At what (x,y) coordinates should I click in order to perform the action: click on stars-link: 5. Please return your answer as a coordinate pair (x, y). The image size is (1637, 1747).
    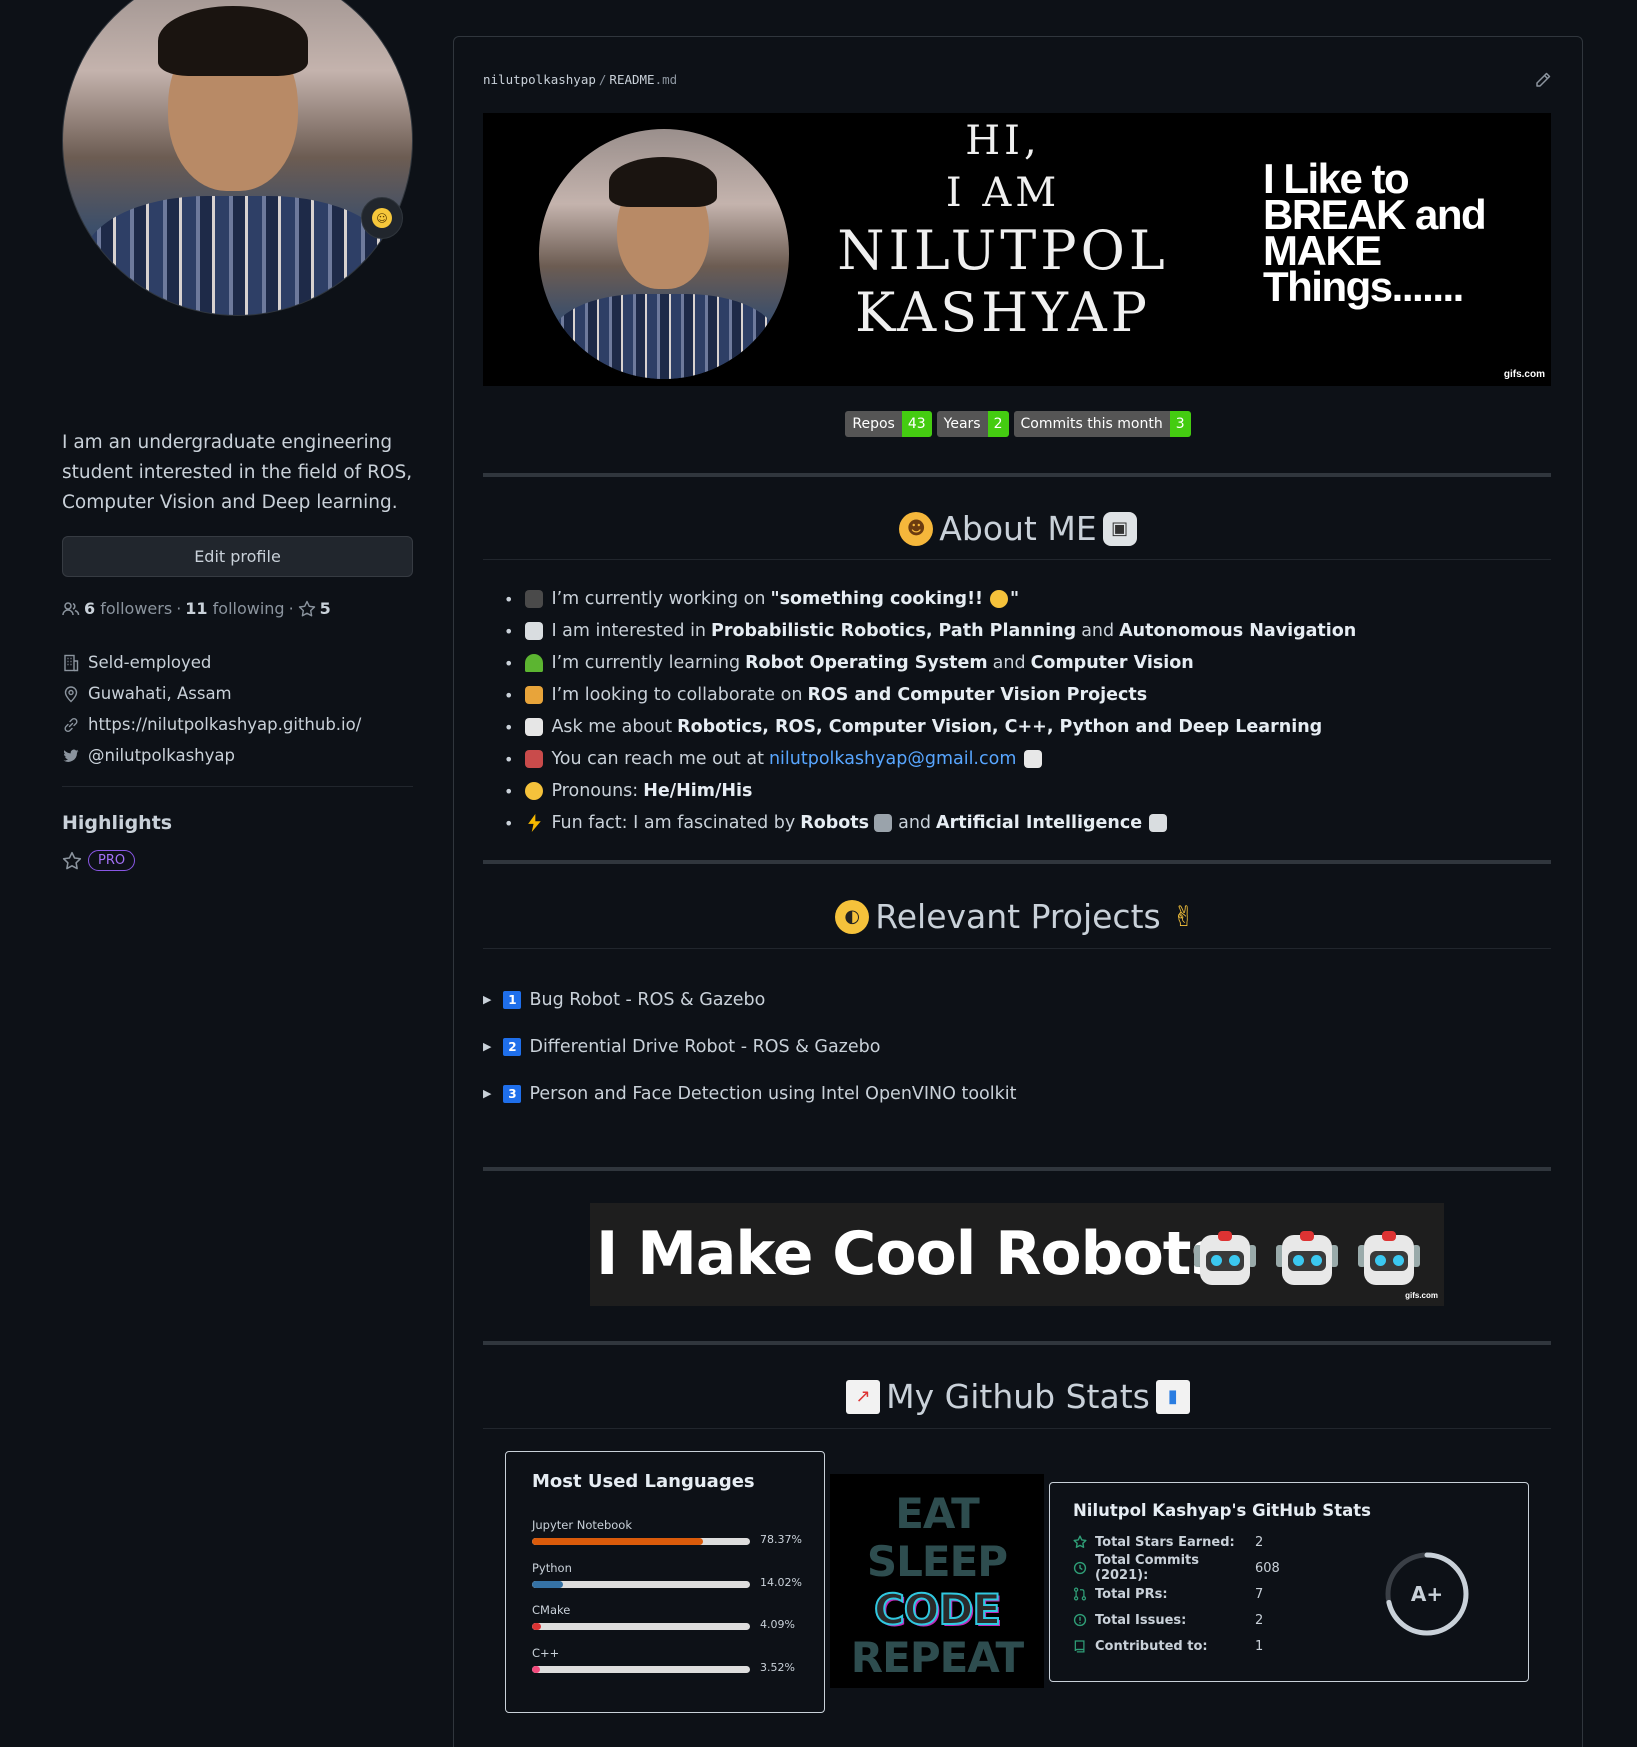
    Looking at the image, I should click on (314, 608).